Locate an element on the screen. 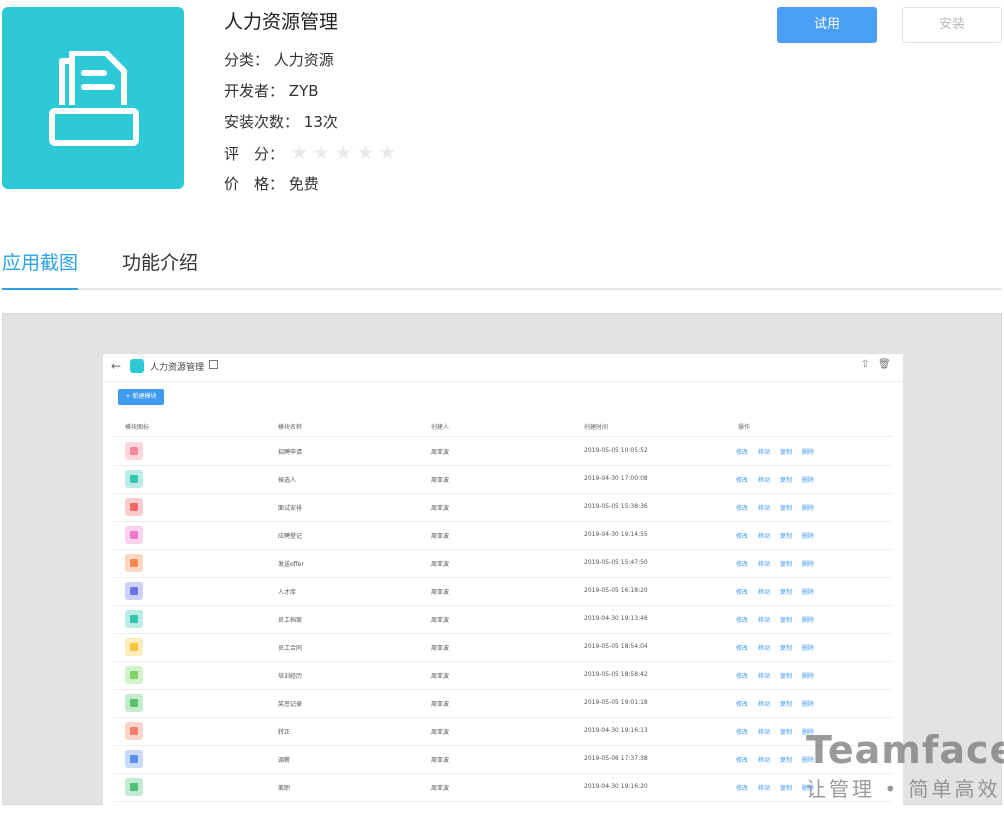 The height and width of the screenshot is (814, 1004). trash-icon: 🗑 is located at coordinates (884, 364).